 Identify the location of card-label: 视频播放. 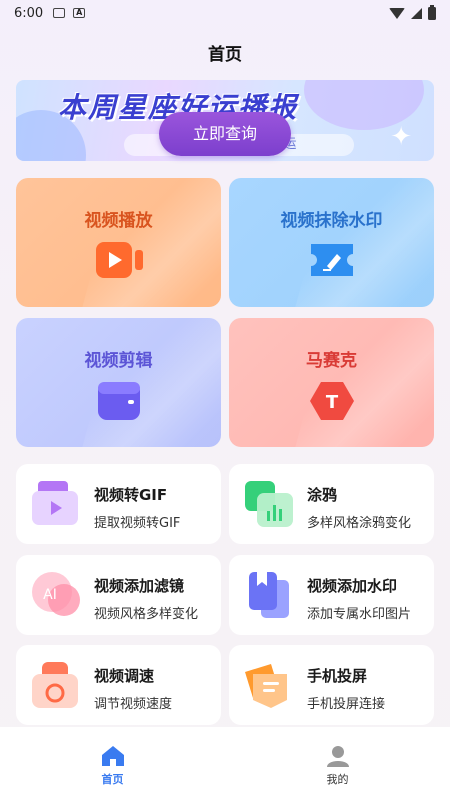
(118, 221).